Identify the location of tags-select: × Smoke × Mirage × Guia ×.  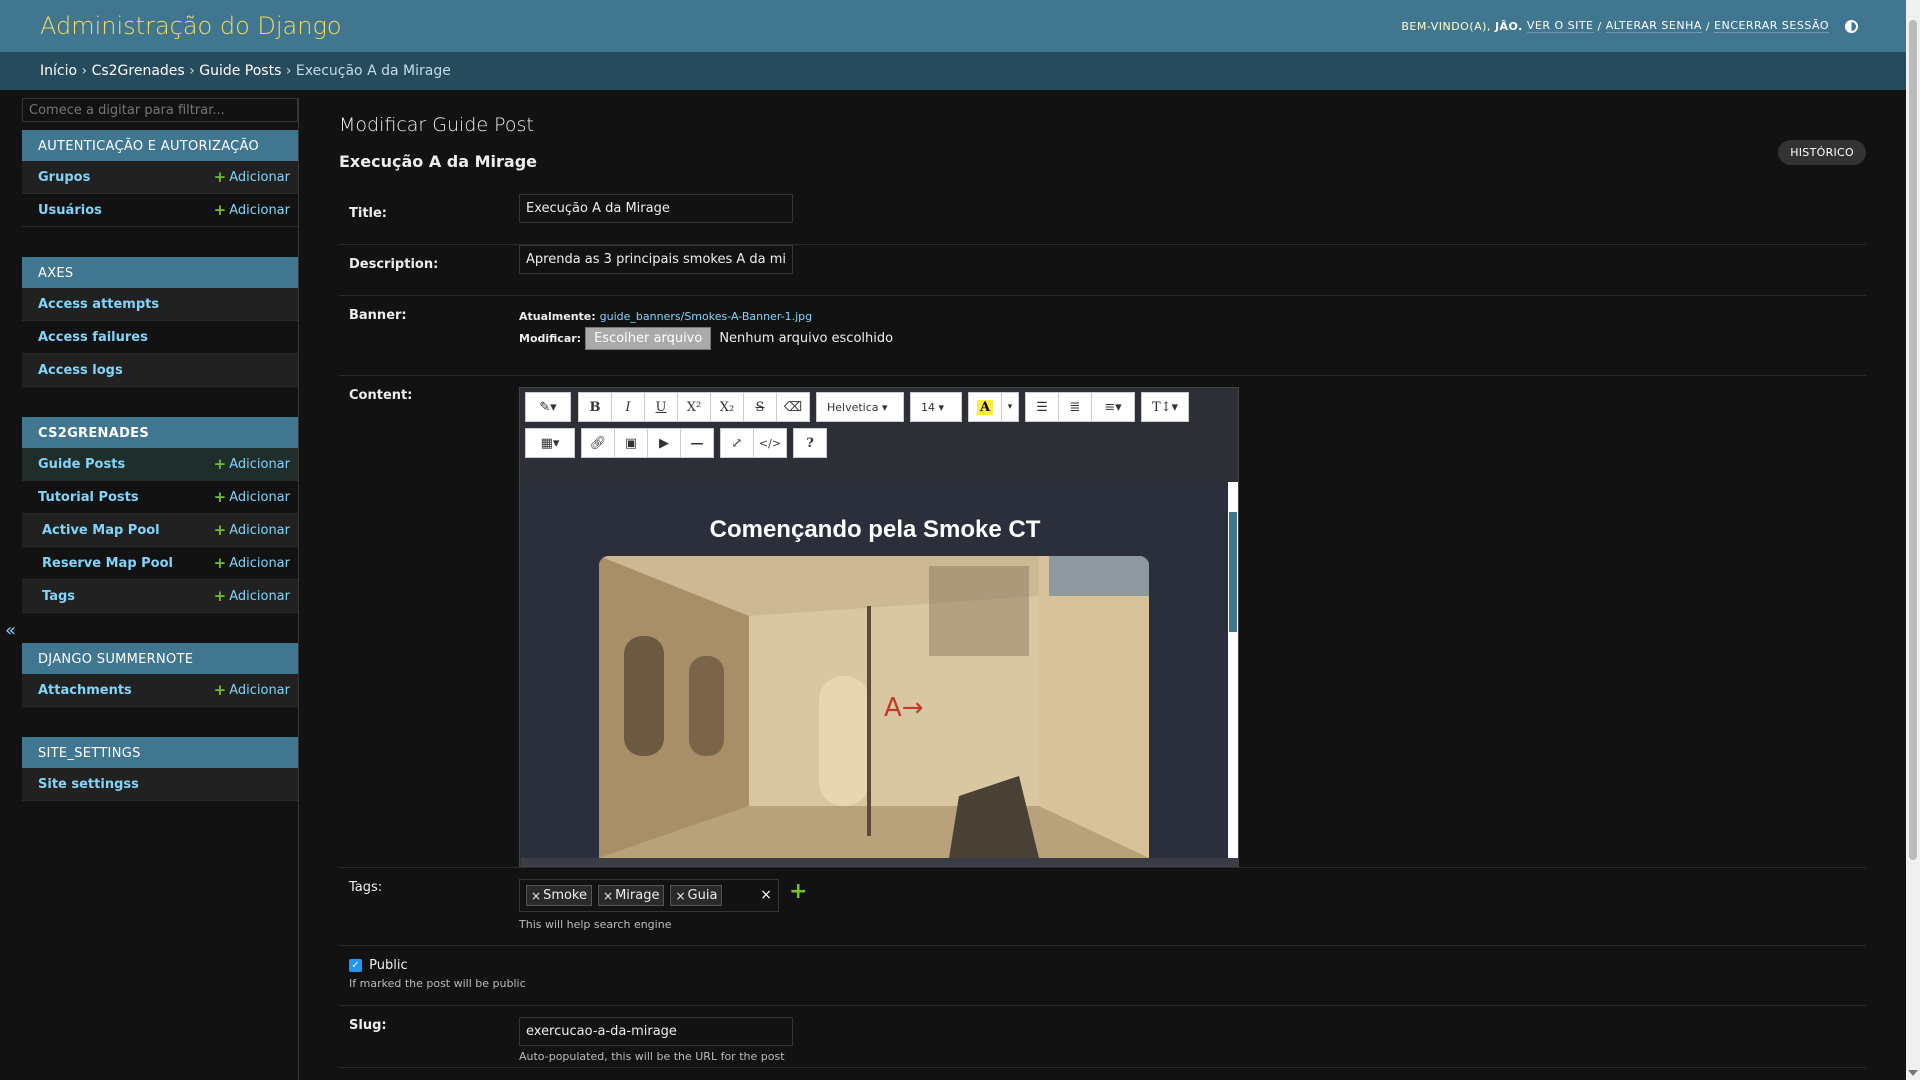
(649, 895).